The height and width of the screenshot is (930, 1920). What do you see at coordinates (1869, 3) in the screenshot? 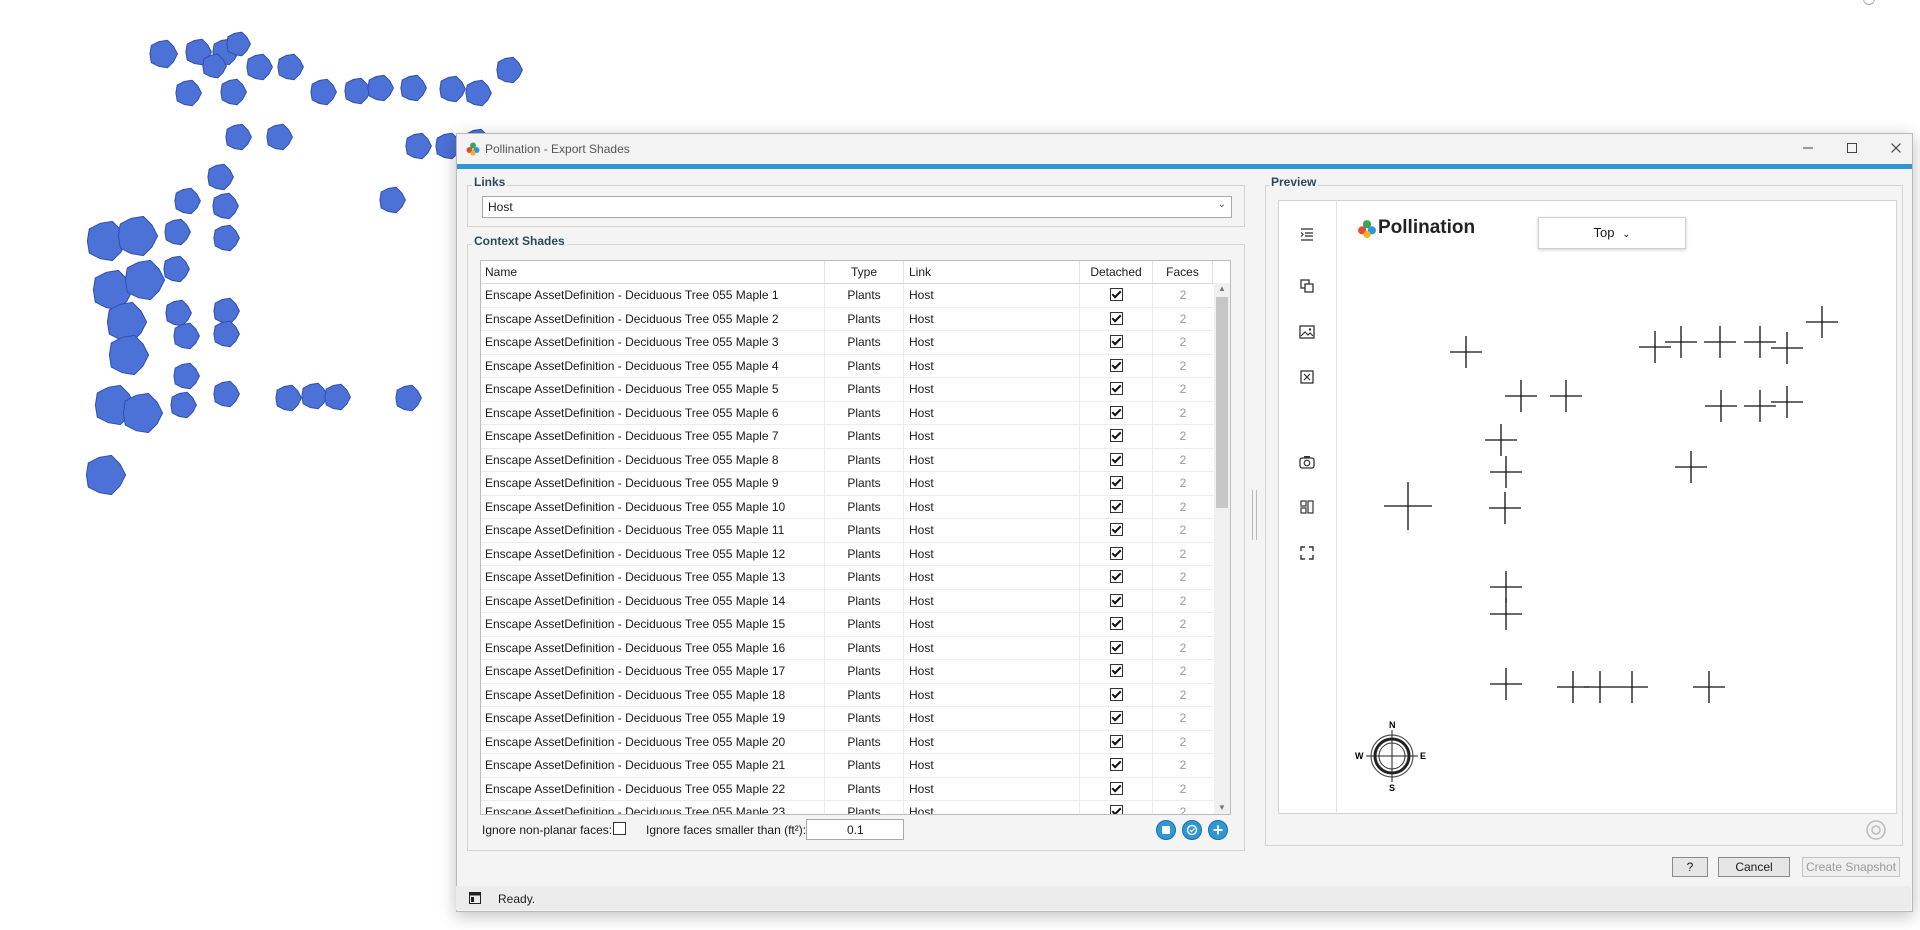
I see `help-circle-icon` at bounding box center [1869, 3].